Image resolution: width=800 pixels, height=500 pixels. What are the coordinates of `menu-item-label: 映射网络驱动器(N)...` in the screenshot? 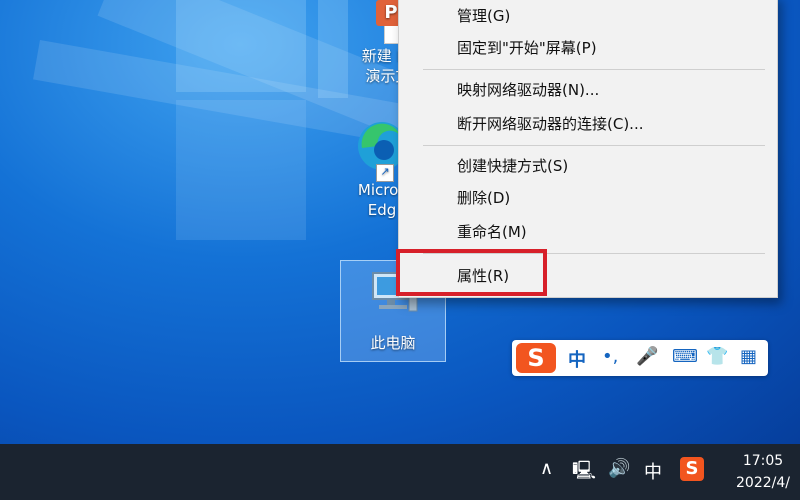 It's located at (528, 90).